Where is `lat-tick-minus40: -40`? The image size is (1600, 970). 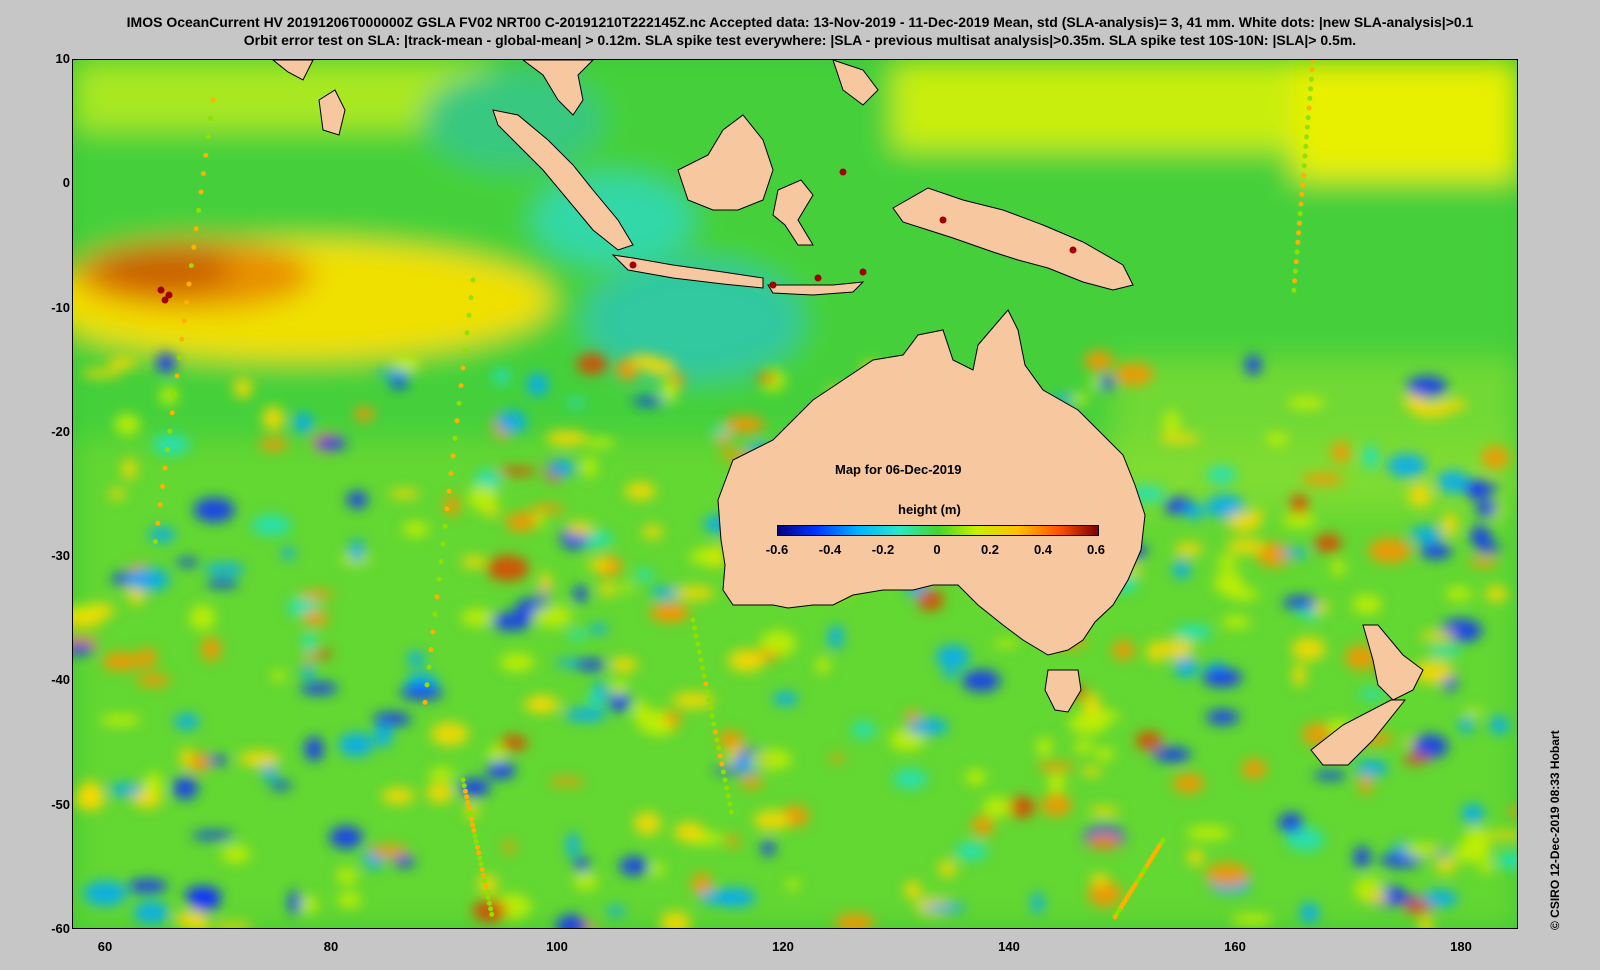 lat-tick-minus40: -40 is located at coordinates (60, 679).